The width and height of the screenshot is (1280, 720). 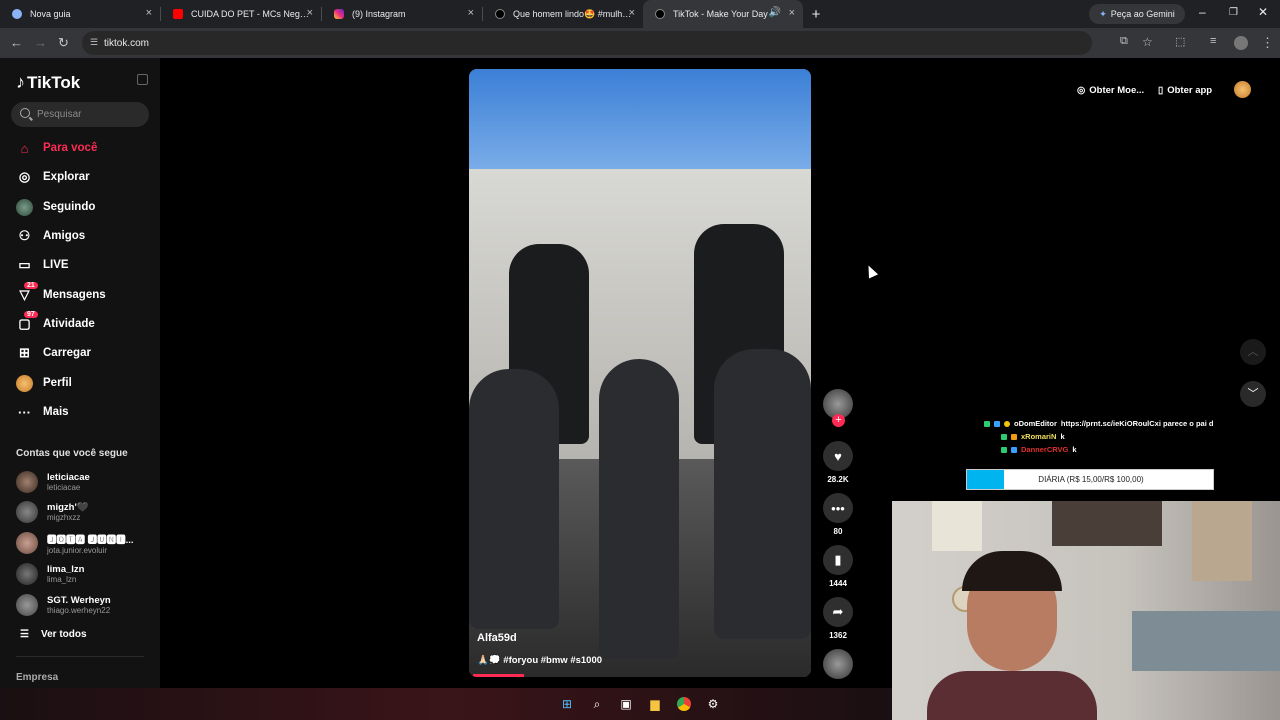 I want to click on chat-message: k, so click(x=1062, y=436).